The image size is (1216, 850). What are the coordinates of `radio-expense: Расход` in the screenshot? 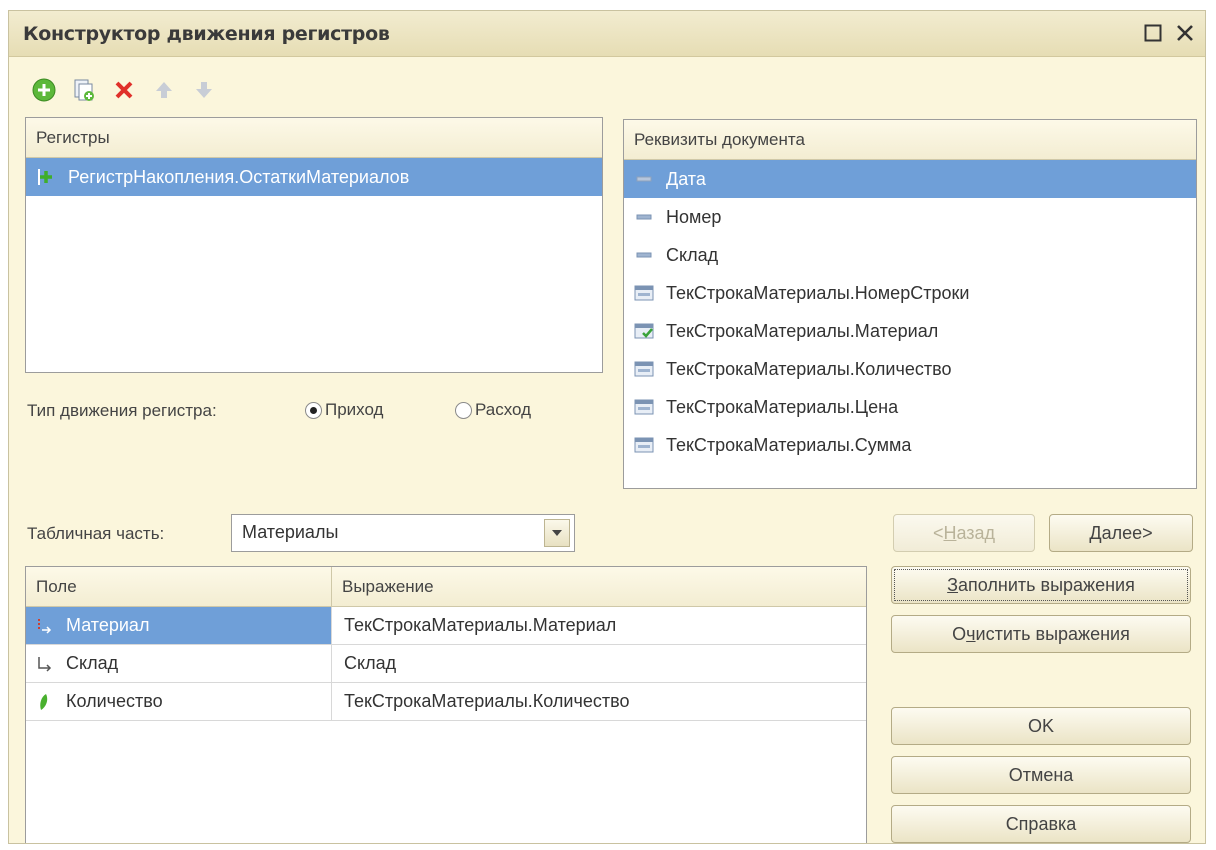 It's located at (493, 410).